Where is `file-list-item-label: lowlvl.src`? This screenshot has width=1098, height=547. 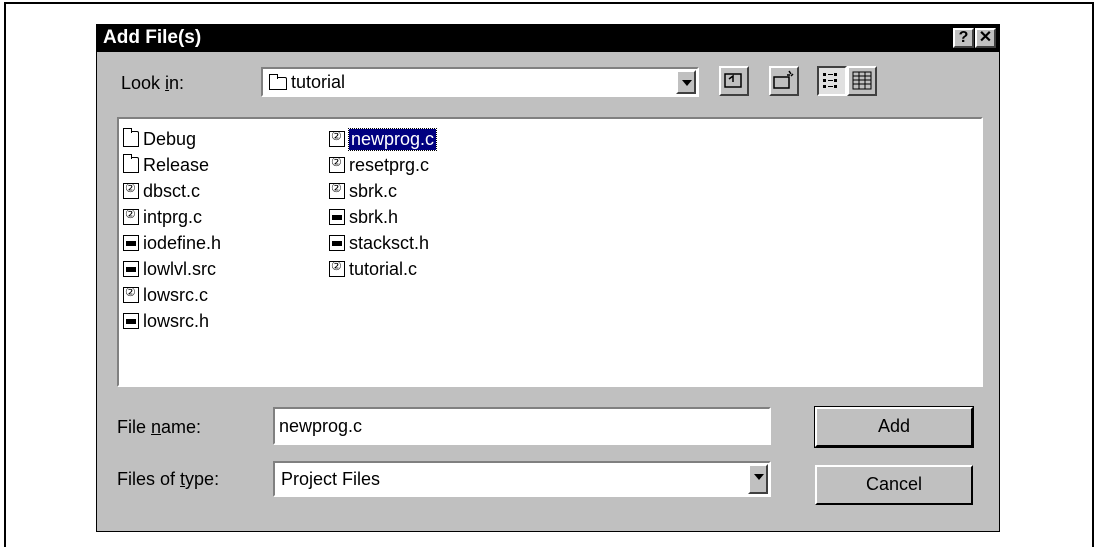
file-list-item-label: lowlvl.src is located at coordinates (180, 268).